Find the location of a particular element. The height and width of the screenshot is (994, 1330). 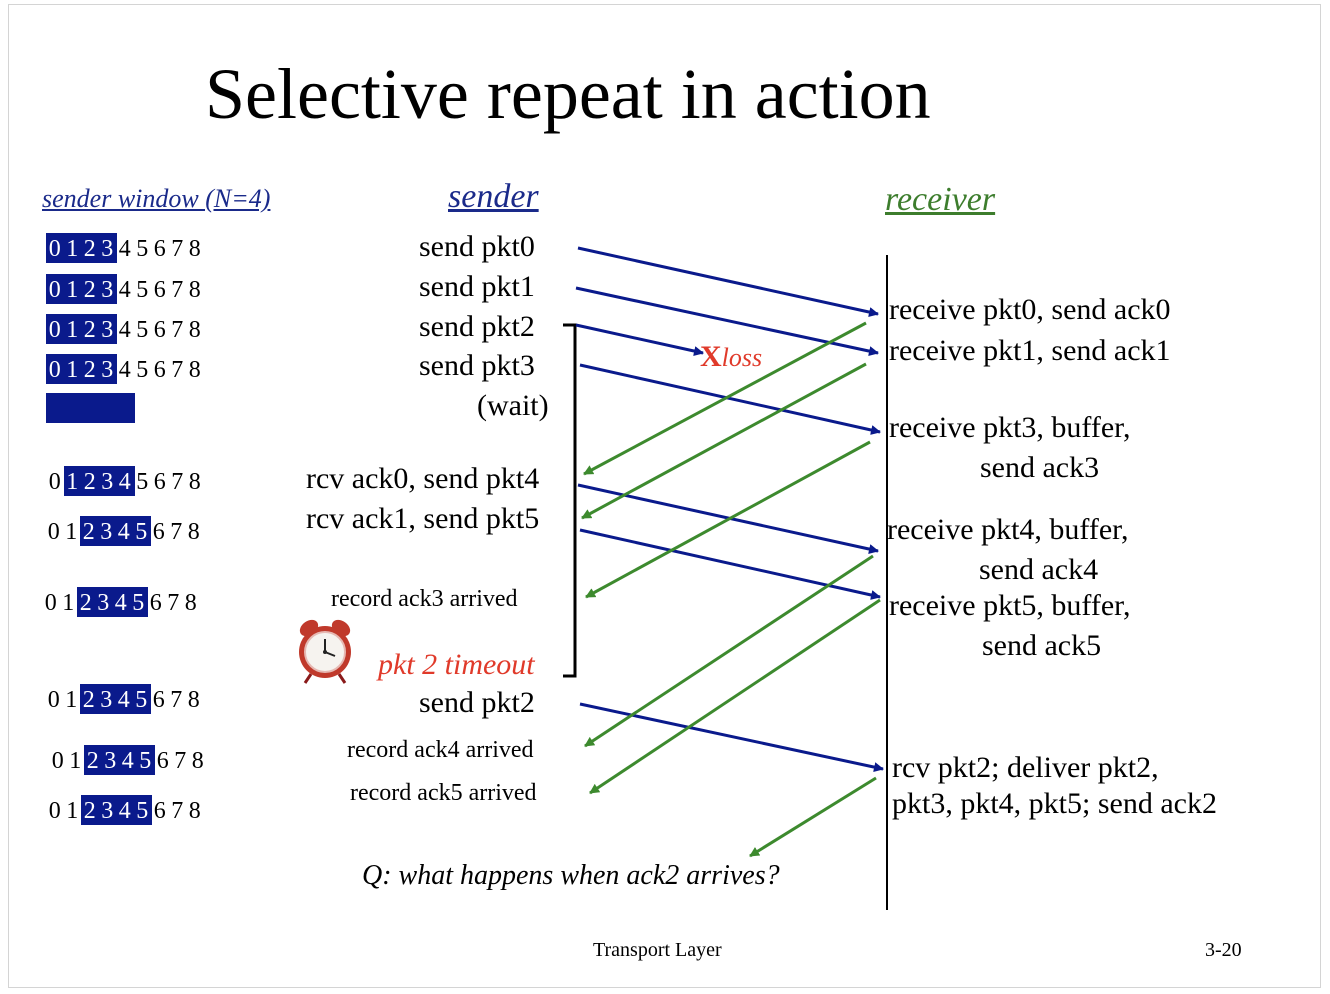

sender-event-wait: (wait) is located at coordinates (513, 405).